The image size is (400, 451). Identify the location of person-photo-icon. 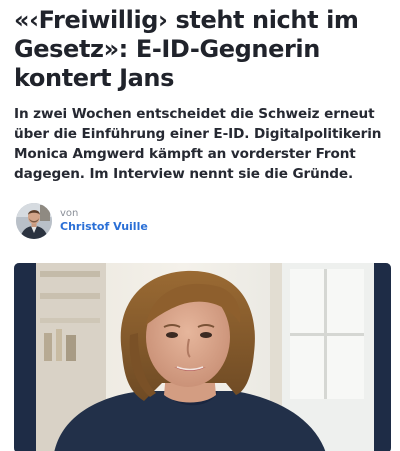
(34, 221).